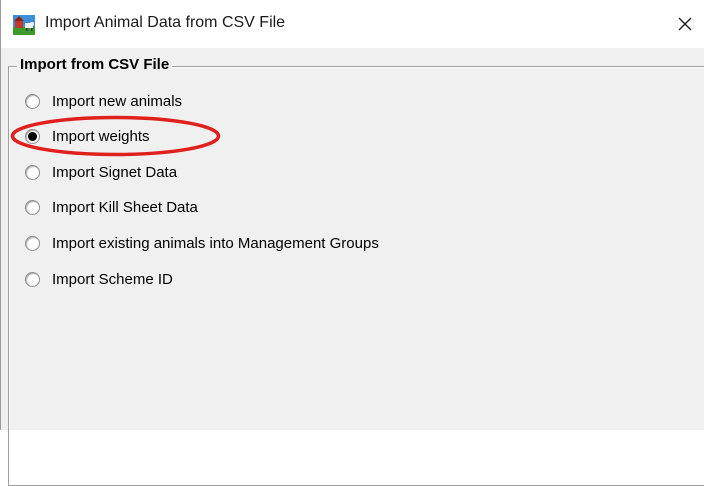  Describe the element at coordinates (24, 25) in the screenshot. I see `farm-app-icon` at that location.